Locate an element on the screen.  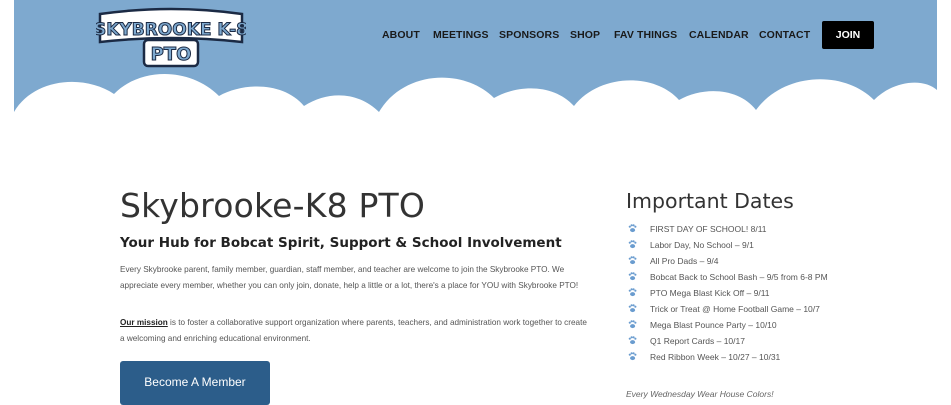
date-item: Q1 Report Cards – 10/17 is located at coordinates (776, 341).